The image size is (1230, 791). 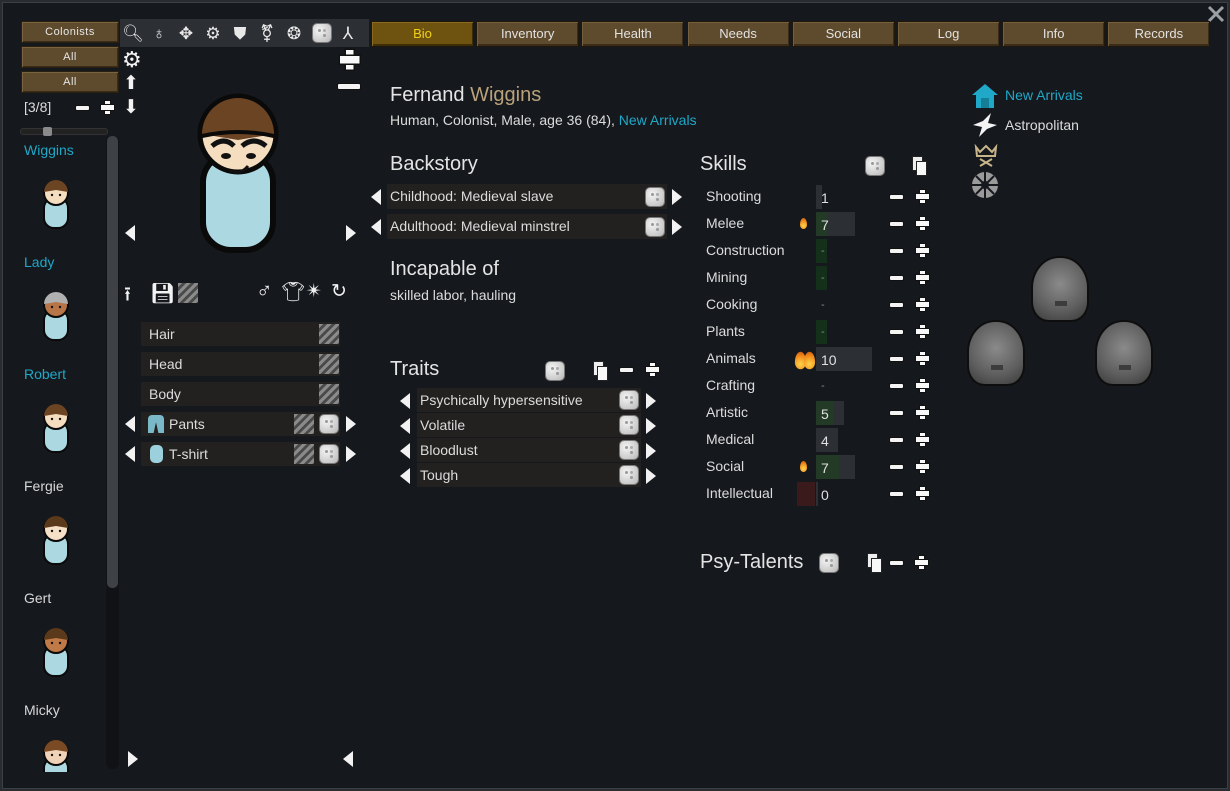 I want to click on appearance-row-hair: Hair, so click(x=240, y=334).